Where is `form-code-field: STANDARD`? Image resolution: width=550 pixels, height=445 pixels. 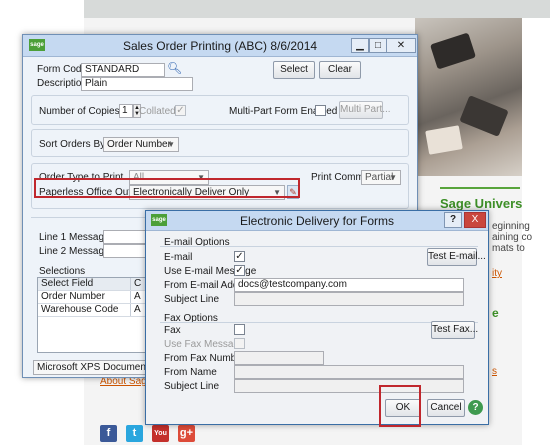
form-code-field: STANDARD is located at coordinates (123, 70).